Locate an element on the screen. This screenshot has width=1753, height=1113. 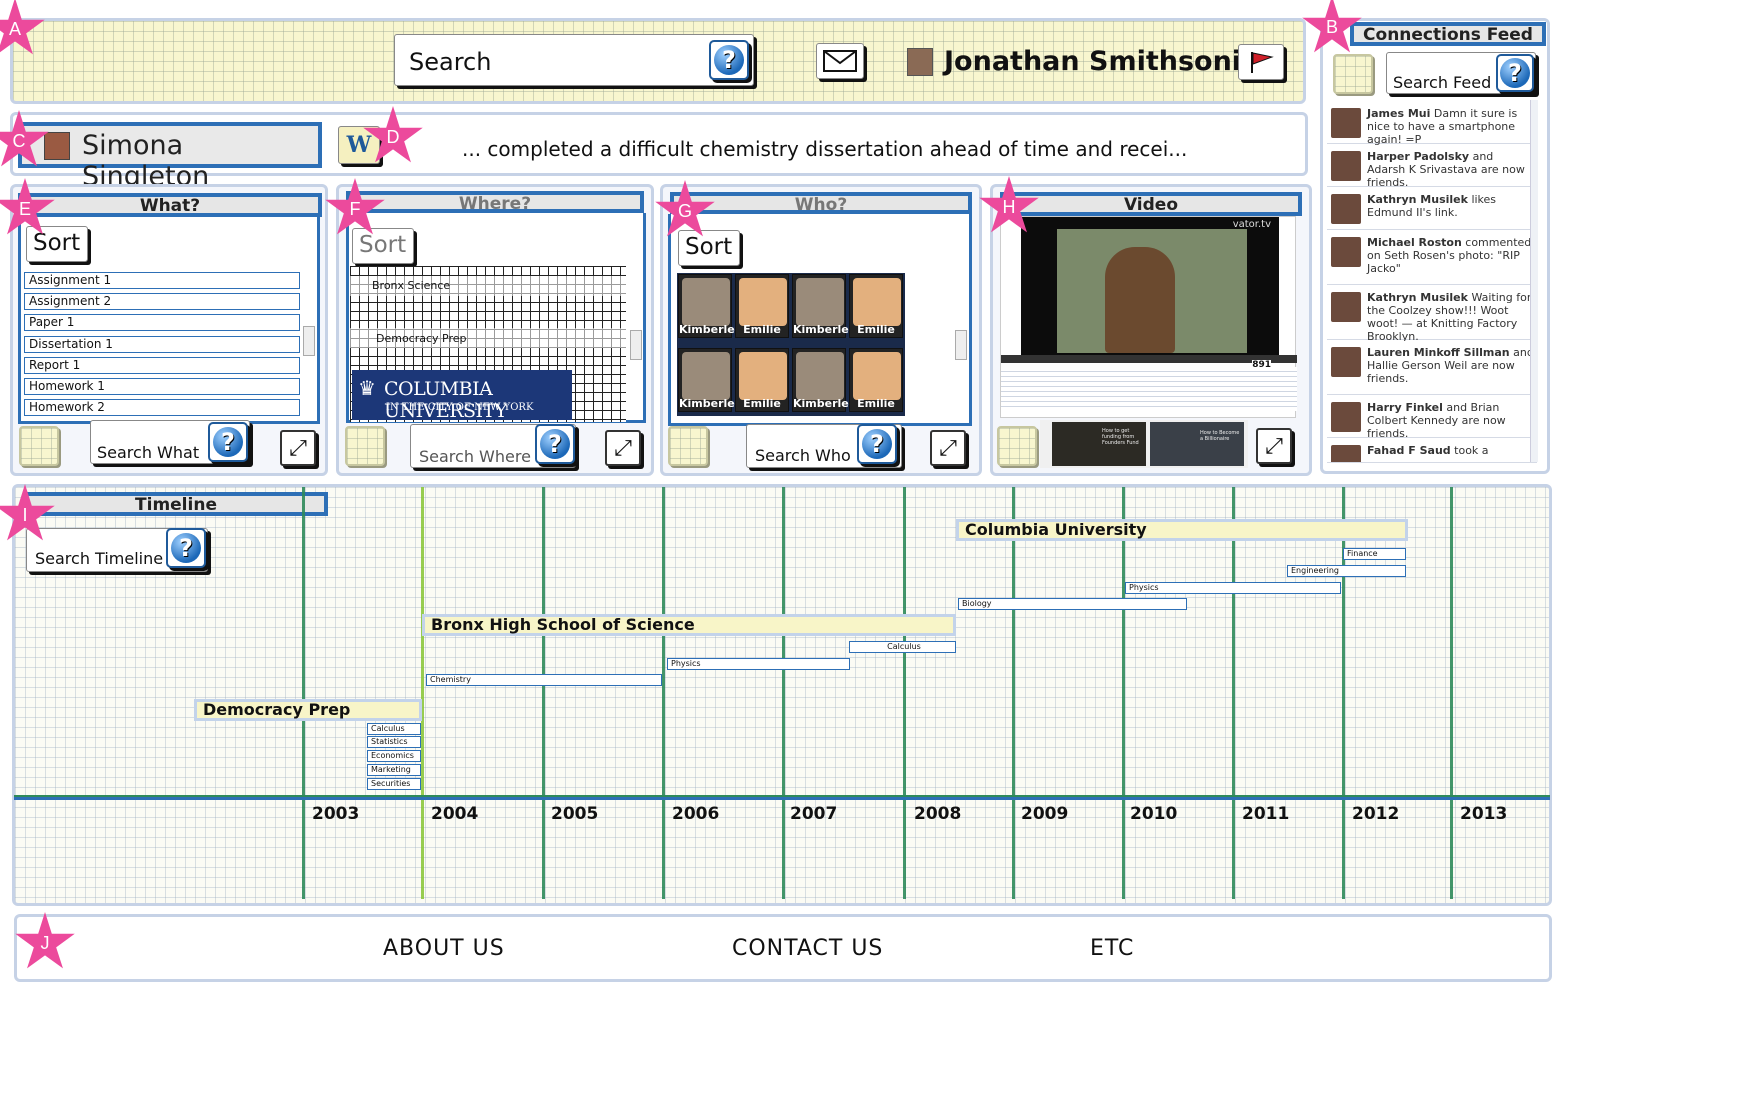
footer-link-about: ABOUT US is located at coordinates (444, 948).